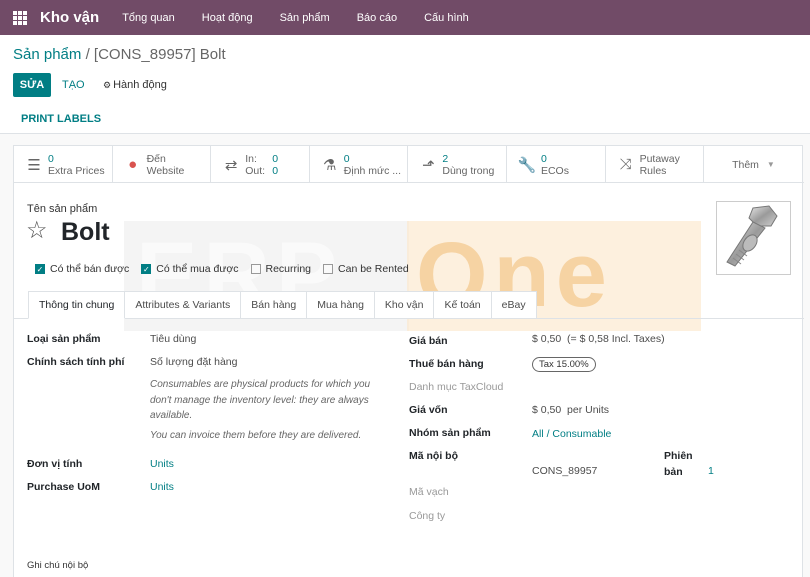 The image size is (810, 577). Describe the element at coordinates (55, 464) in the screenshot. I see `uom-label: Đơn vị tính` at that location.